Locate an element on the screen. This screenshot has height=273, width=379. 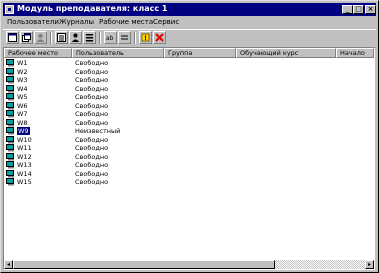
users-icon is located at coordinates (40, 37).